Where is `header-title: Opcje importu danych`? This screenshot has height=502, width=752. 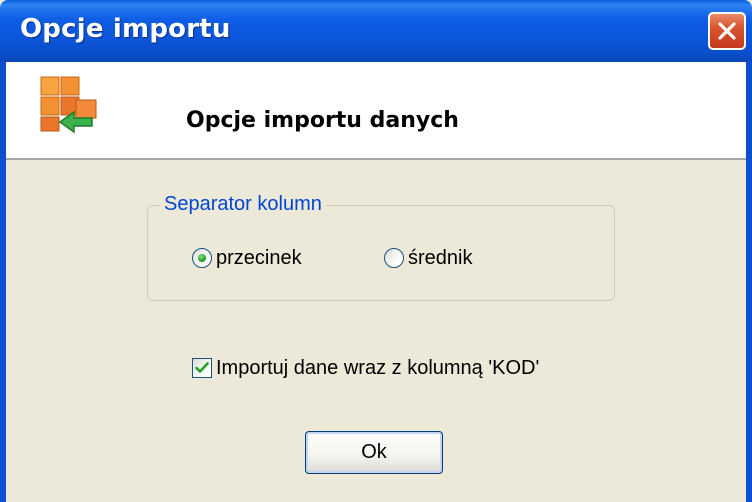 header-title: Opcje importu danych is located at coordinates (322, 120).